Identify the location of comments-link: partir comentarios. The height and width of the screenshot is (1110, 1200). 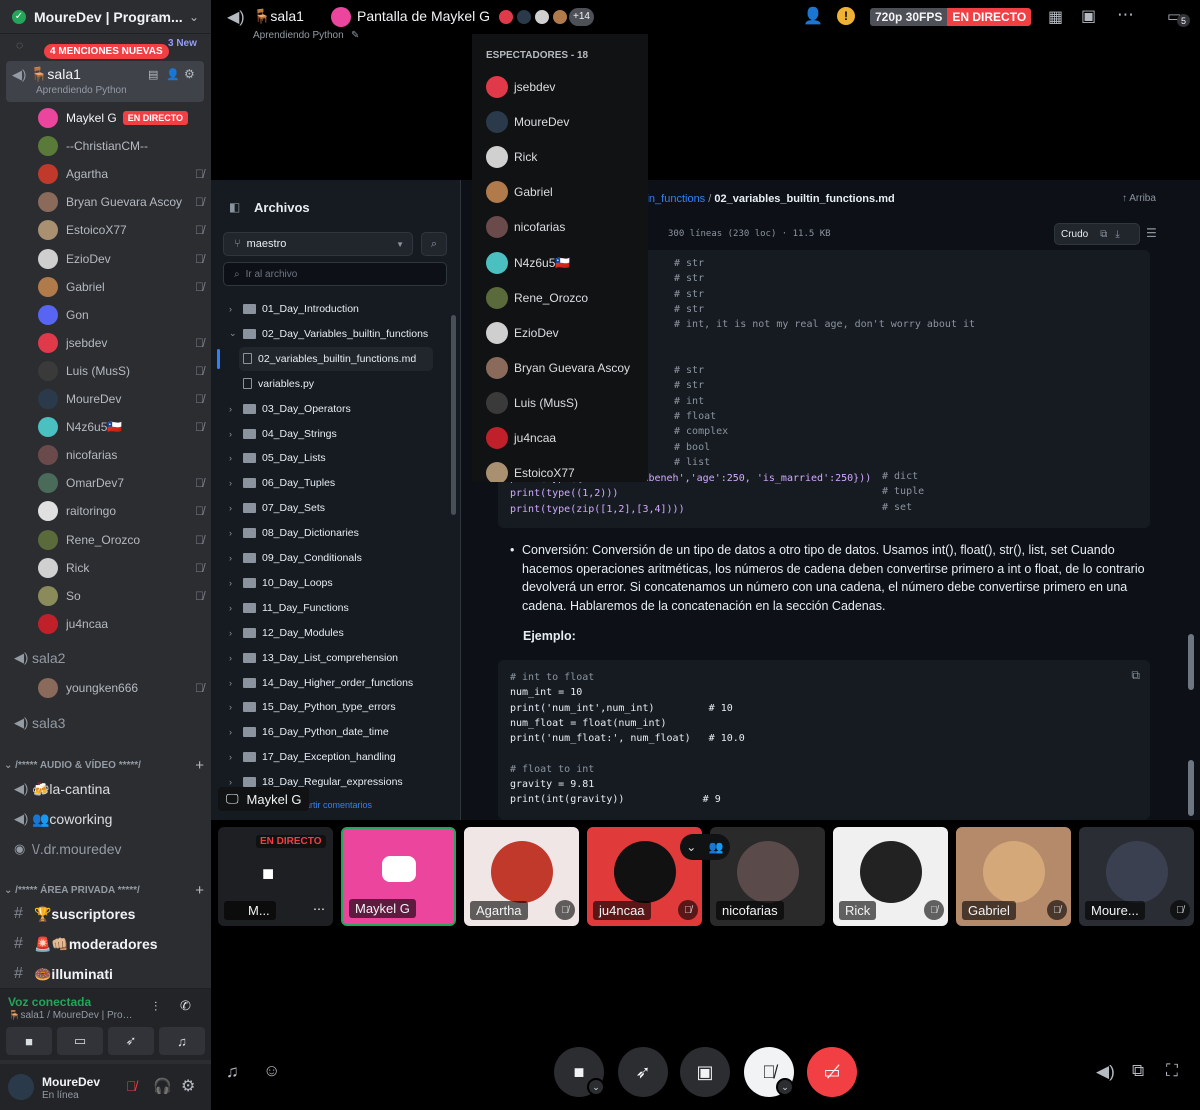
(336, 805).